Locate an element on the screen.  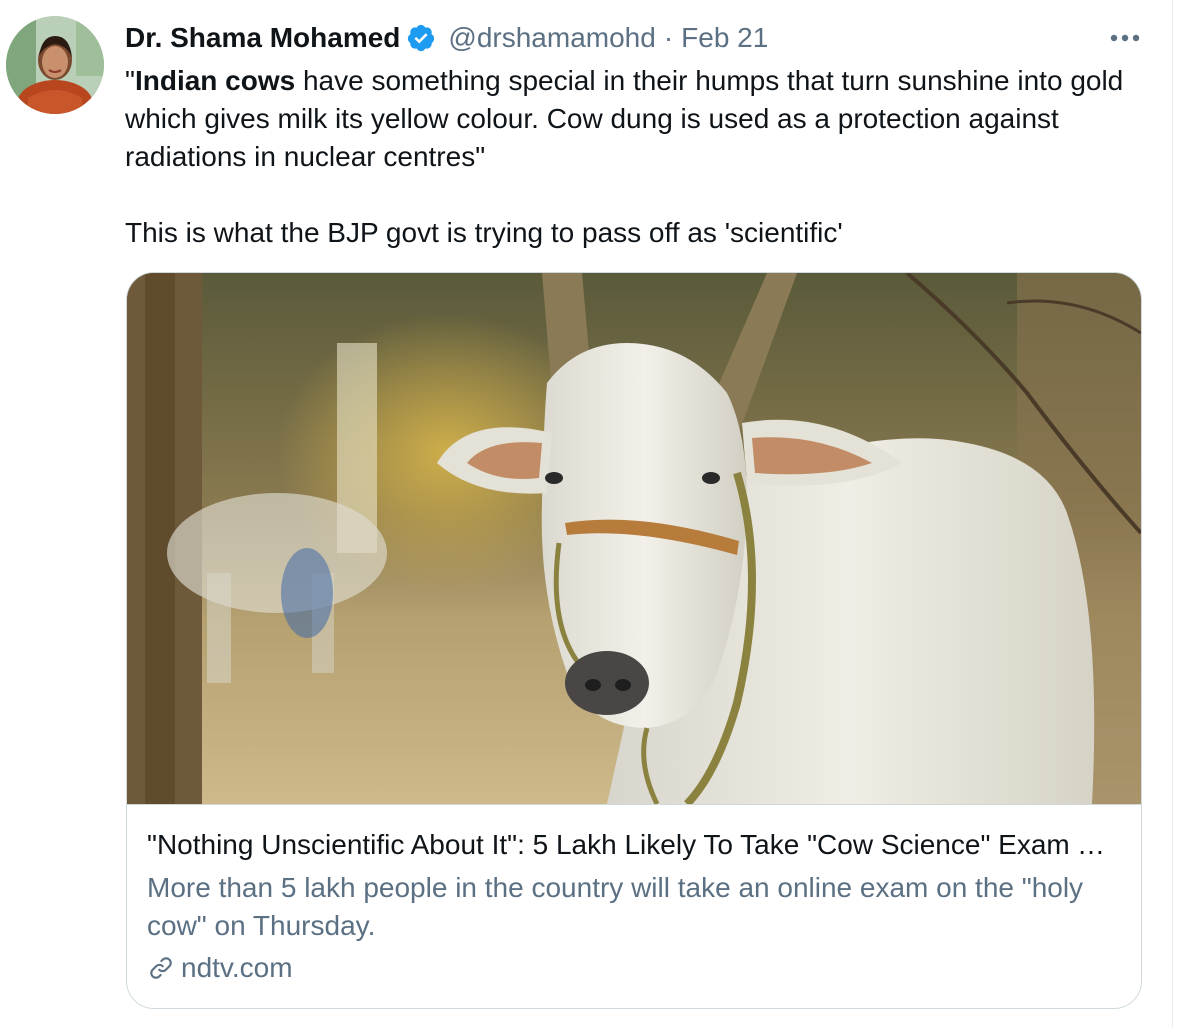
more-horizontal-icon is located at coordinates (1125, 38).